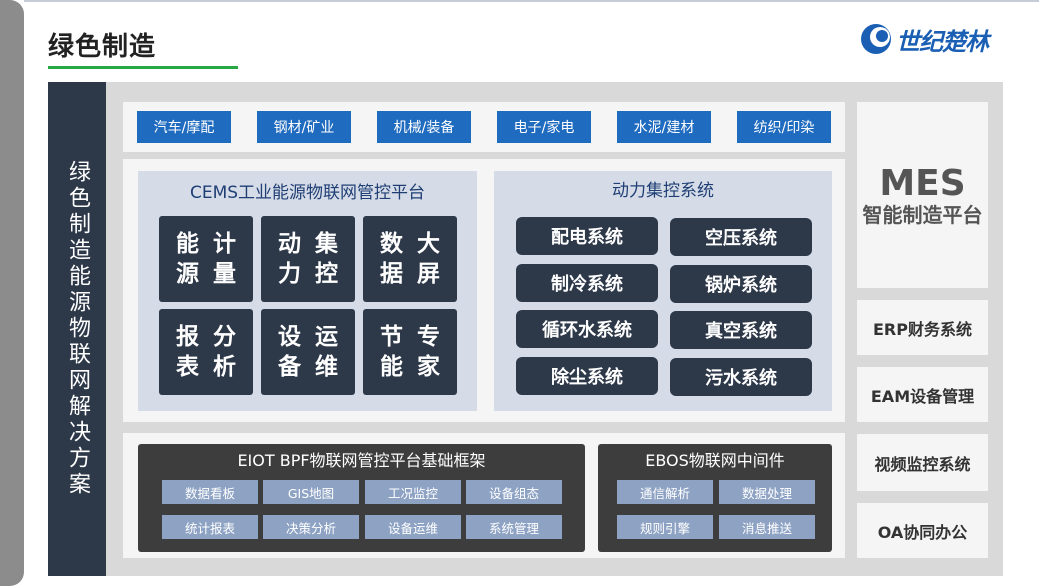 The image size is (1039, 586). I want to click on eiot-chip-device-config: 设备组态, so click(514, 492).